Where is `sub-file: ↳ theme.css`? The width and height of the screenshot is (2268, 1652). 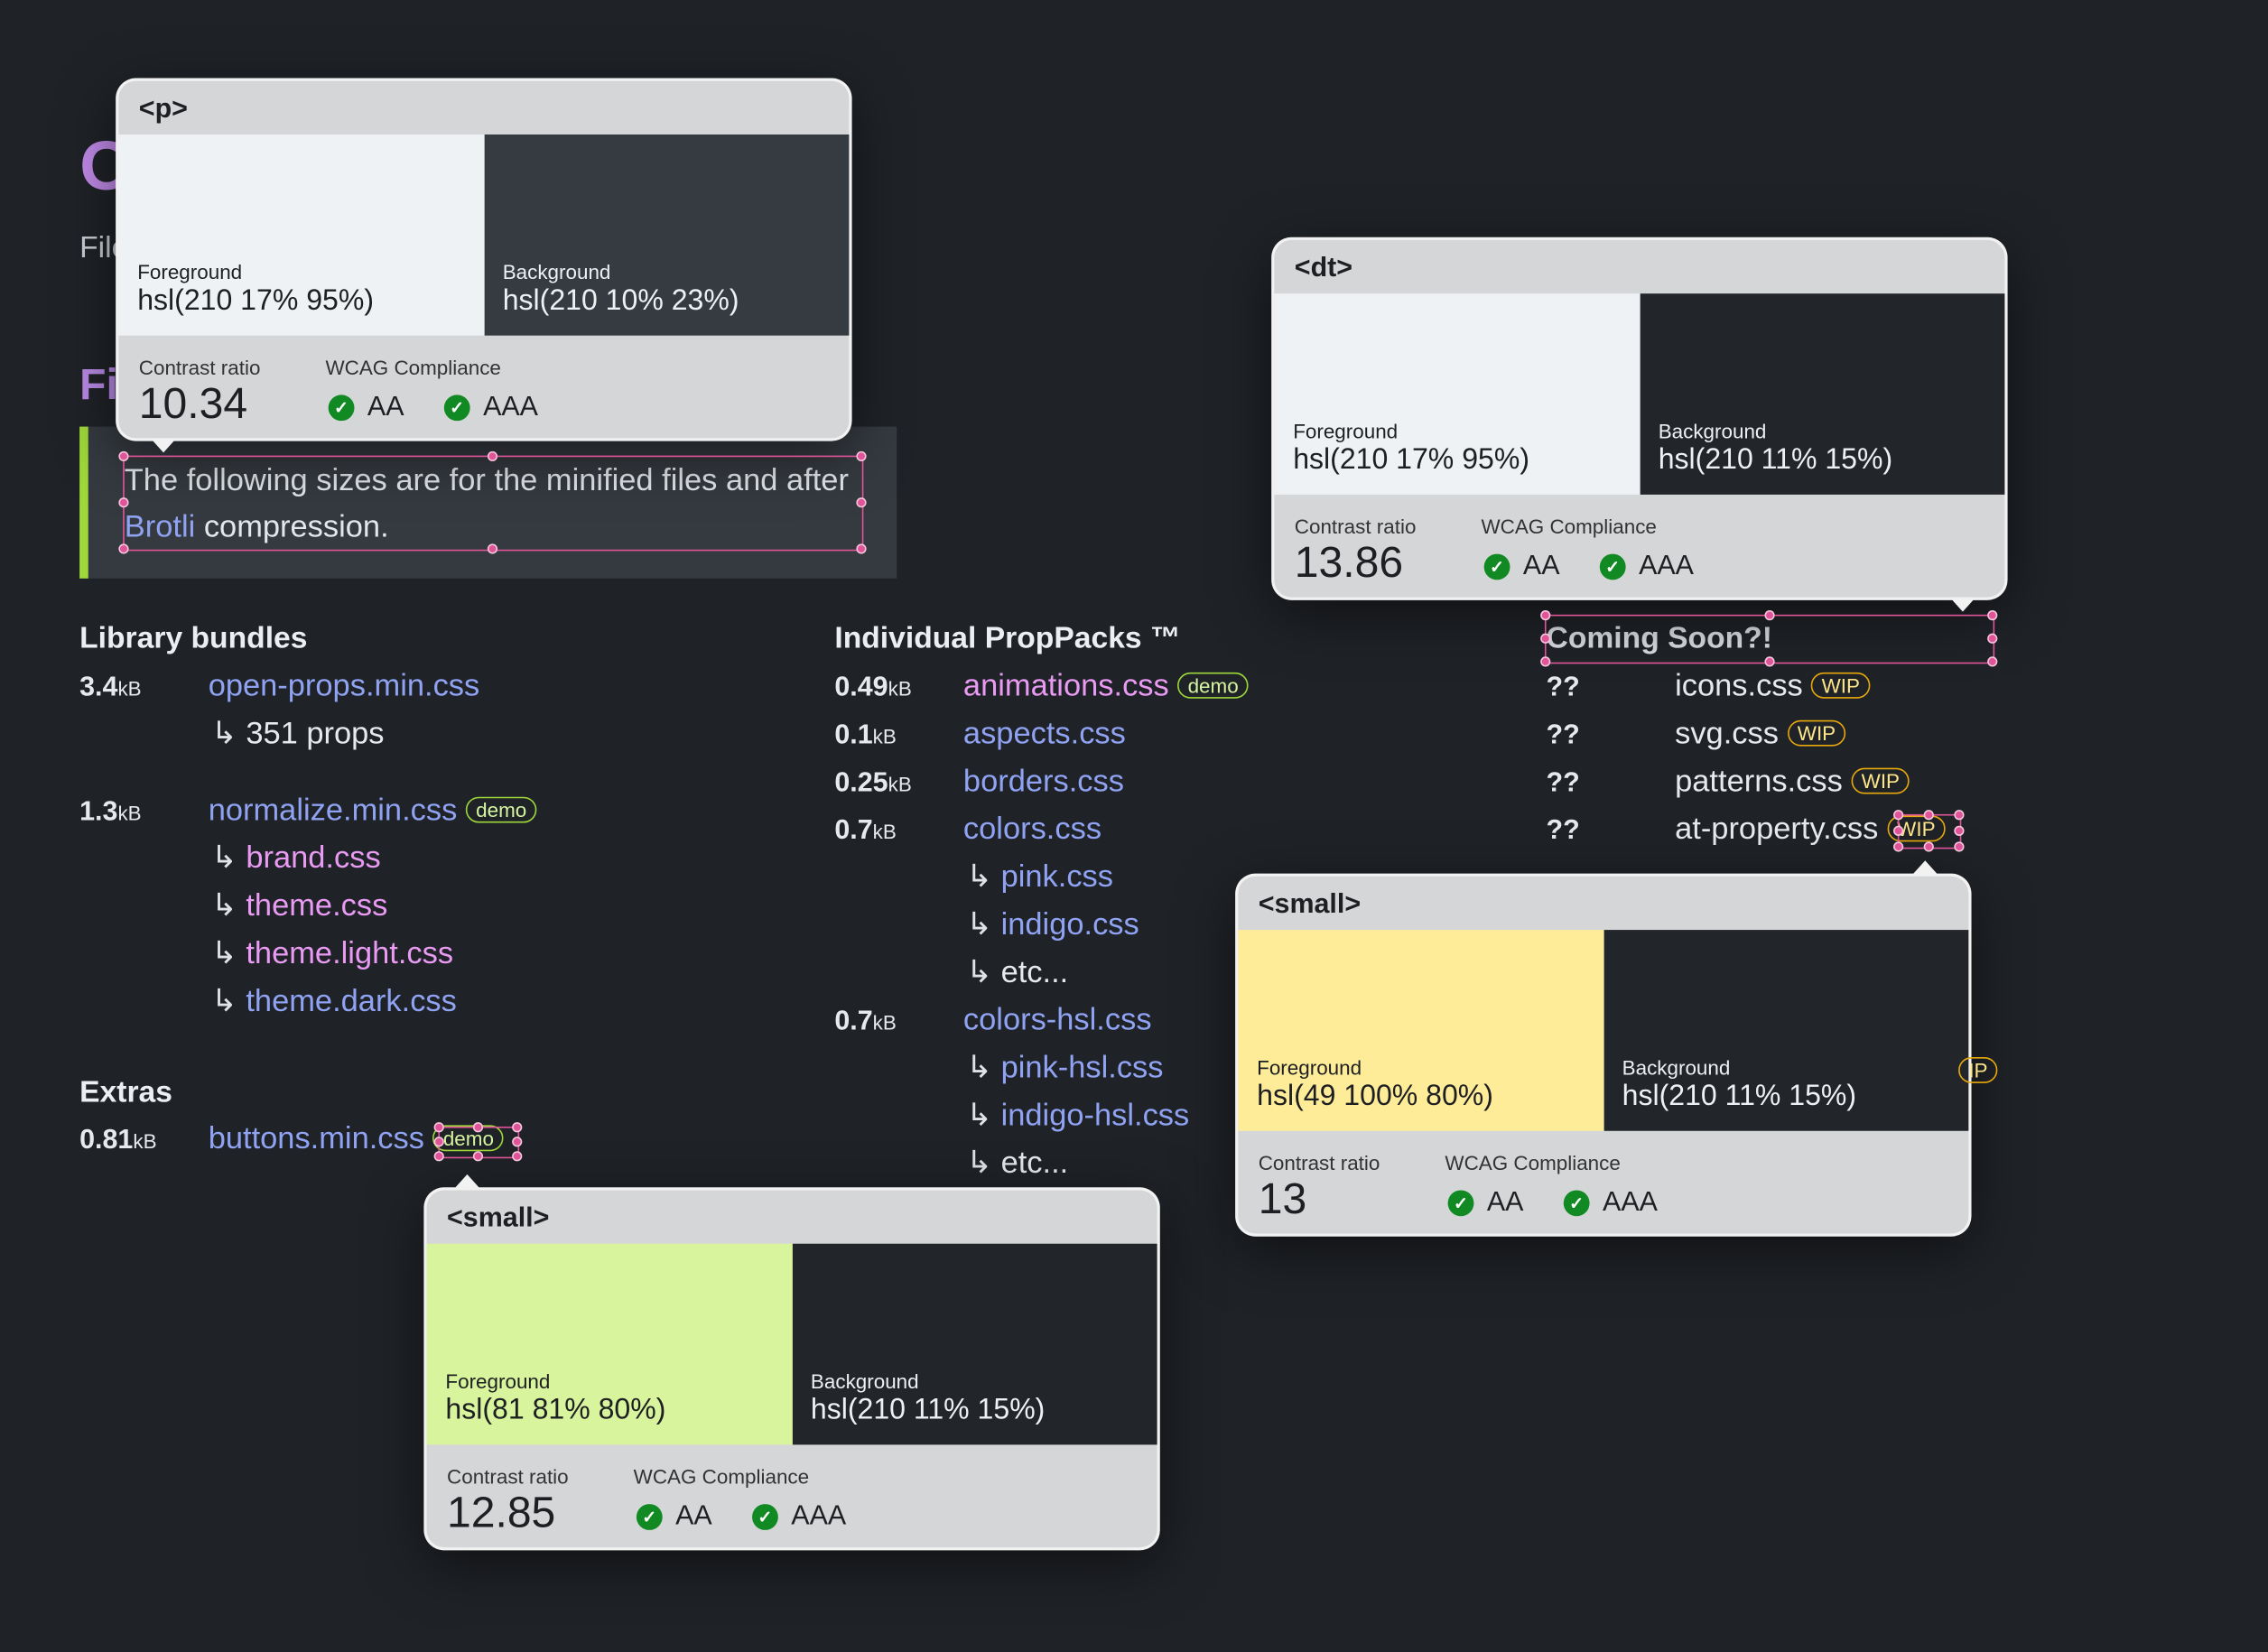 sub-file: ↳ theme.css is located at coordinates (299, 906).